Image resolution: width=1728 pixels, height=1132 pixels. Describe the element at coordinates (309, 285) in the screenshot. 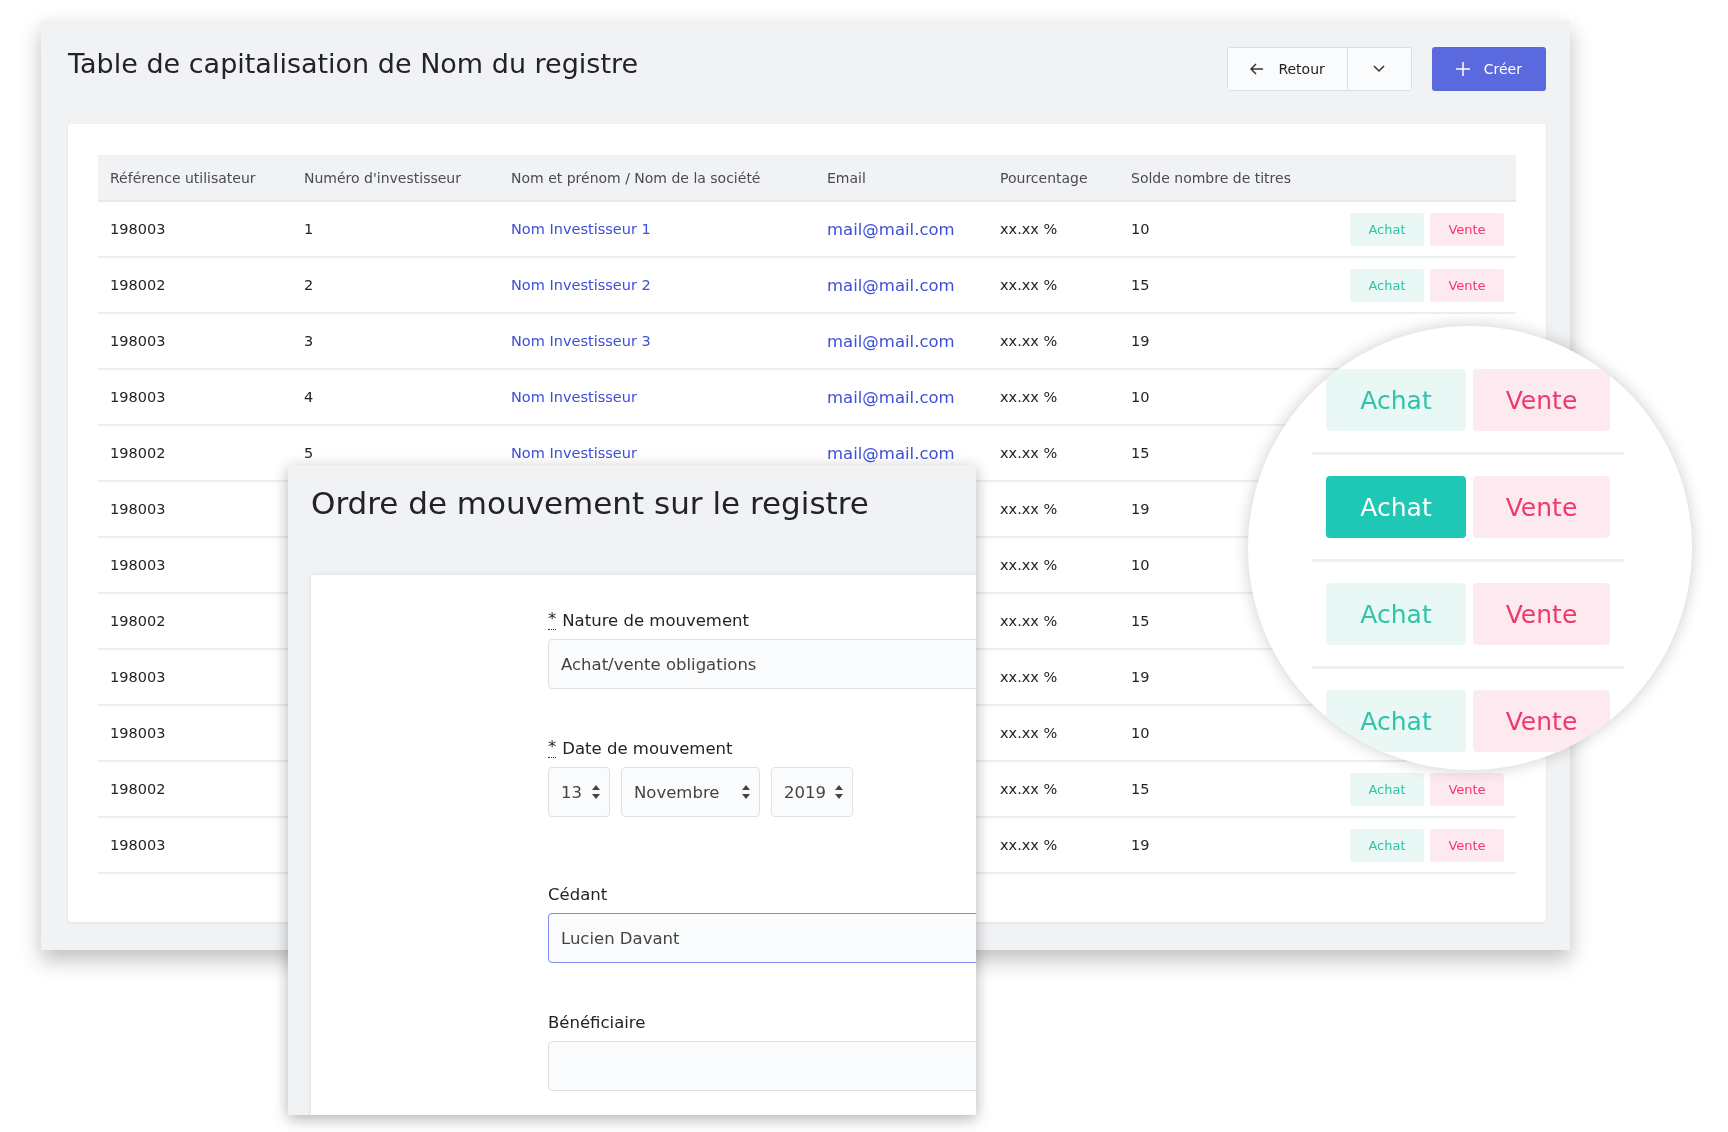

I see `table-cell: 2` at that location.